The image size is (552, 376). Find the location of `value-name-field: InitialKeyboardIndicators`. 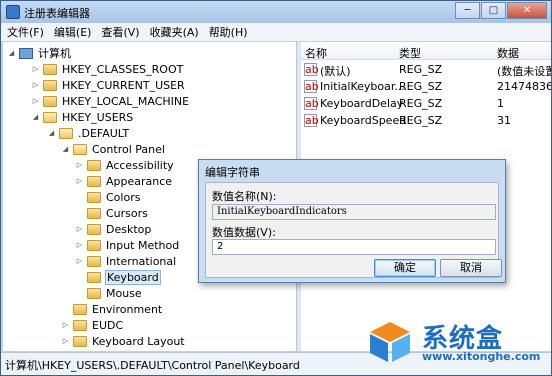

value-name-field: InitialKeyboardIndicators is located at coordinates (354, 212).